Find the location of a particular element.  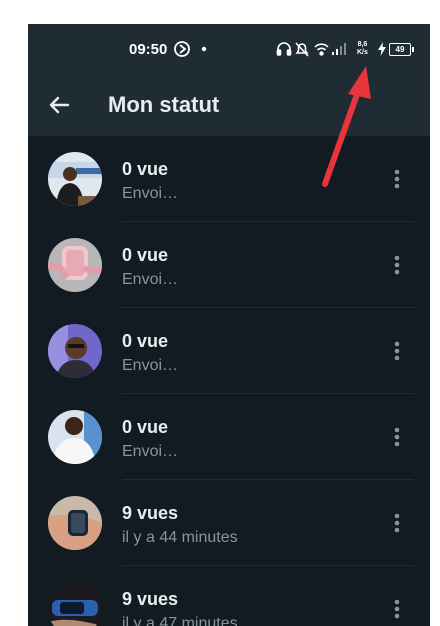

status-right-icons is located at coordinates (311, 49).